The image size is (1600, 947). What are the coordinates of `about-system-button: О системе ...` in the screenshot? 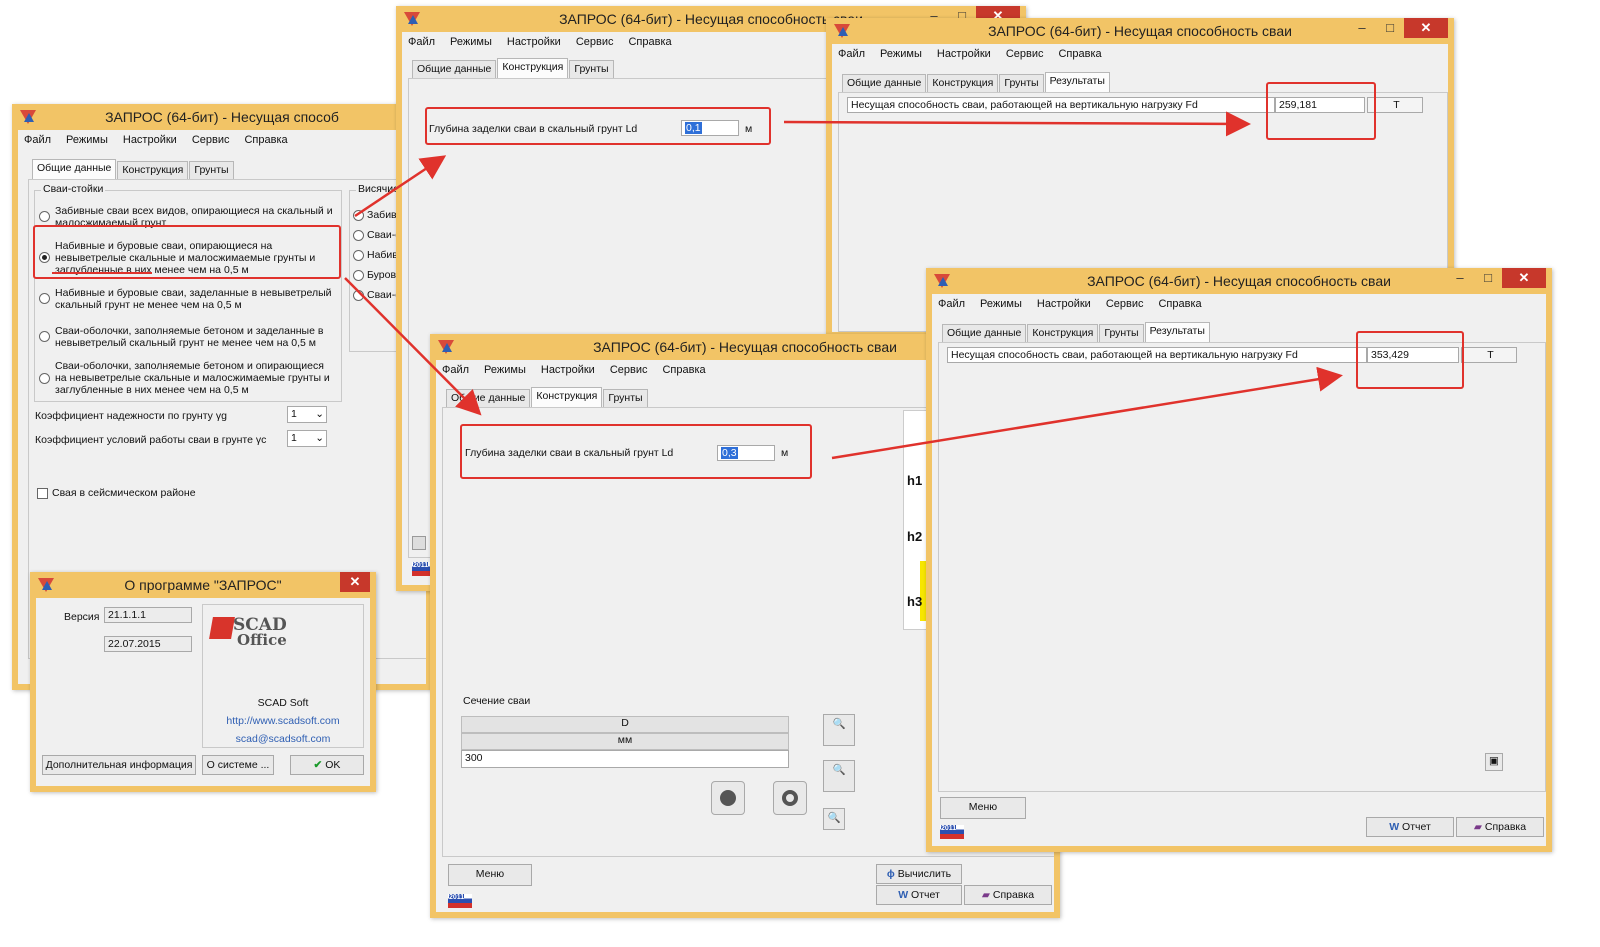 It's located at (238, 765).